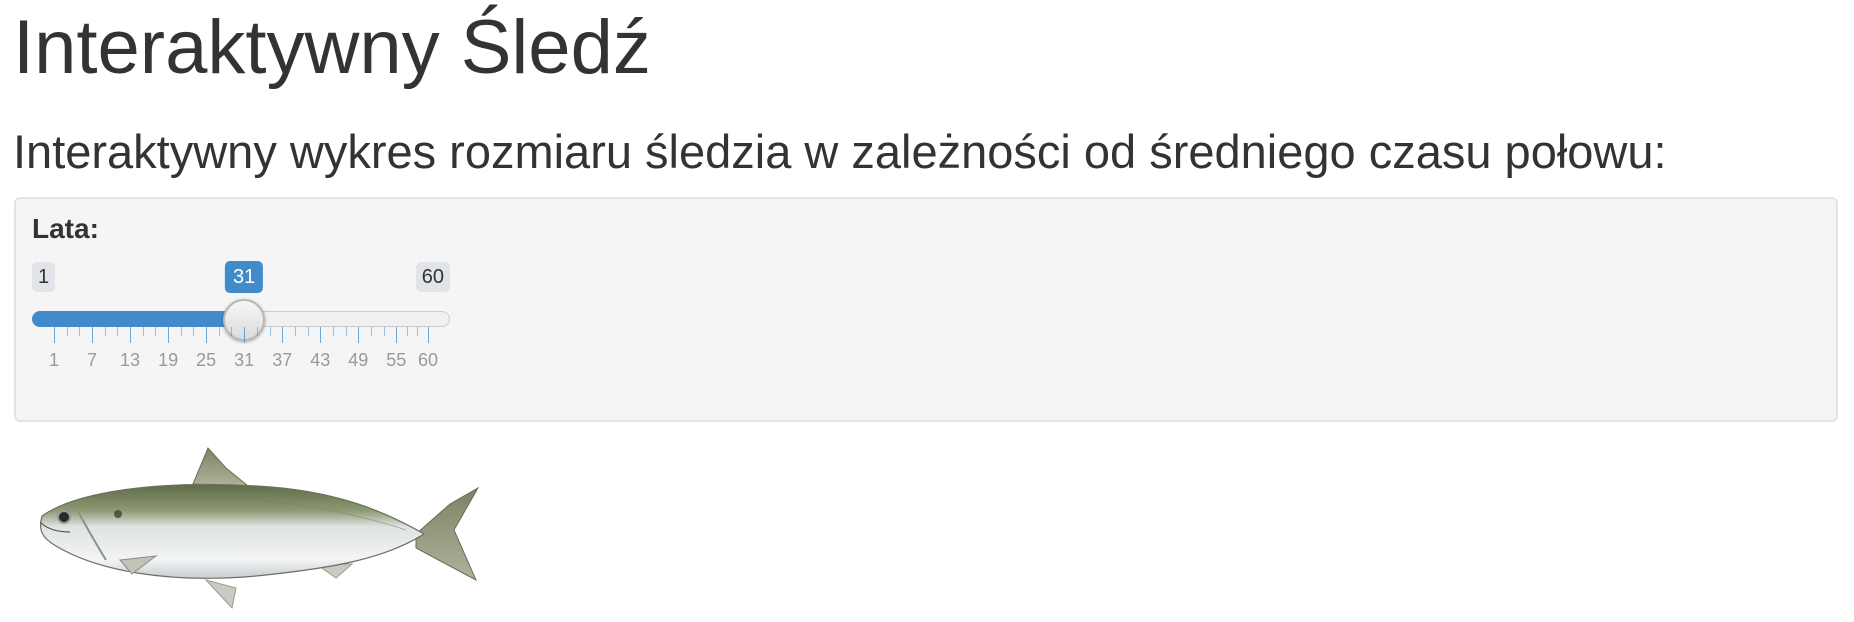  I want to click on slider-grid: 1 7 13 19 25 31 37 43 49 55 60, so click(241, 352).